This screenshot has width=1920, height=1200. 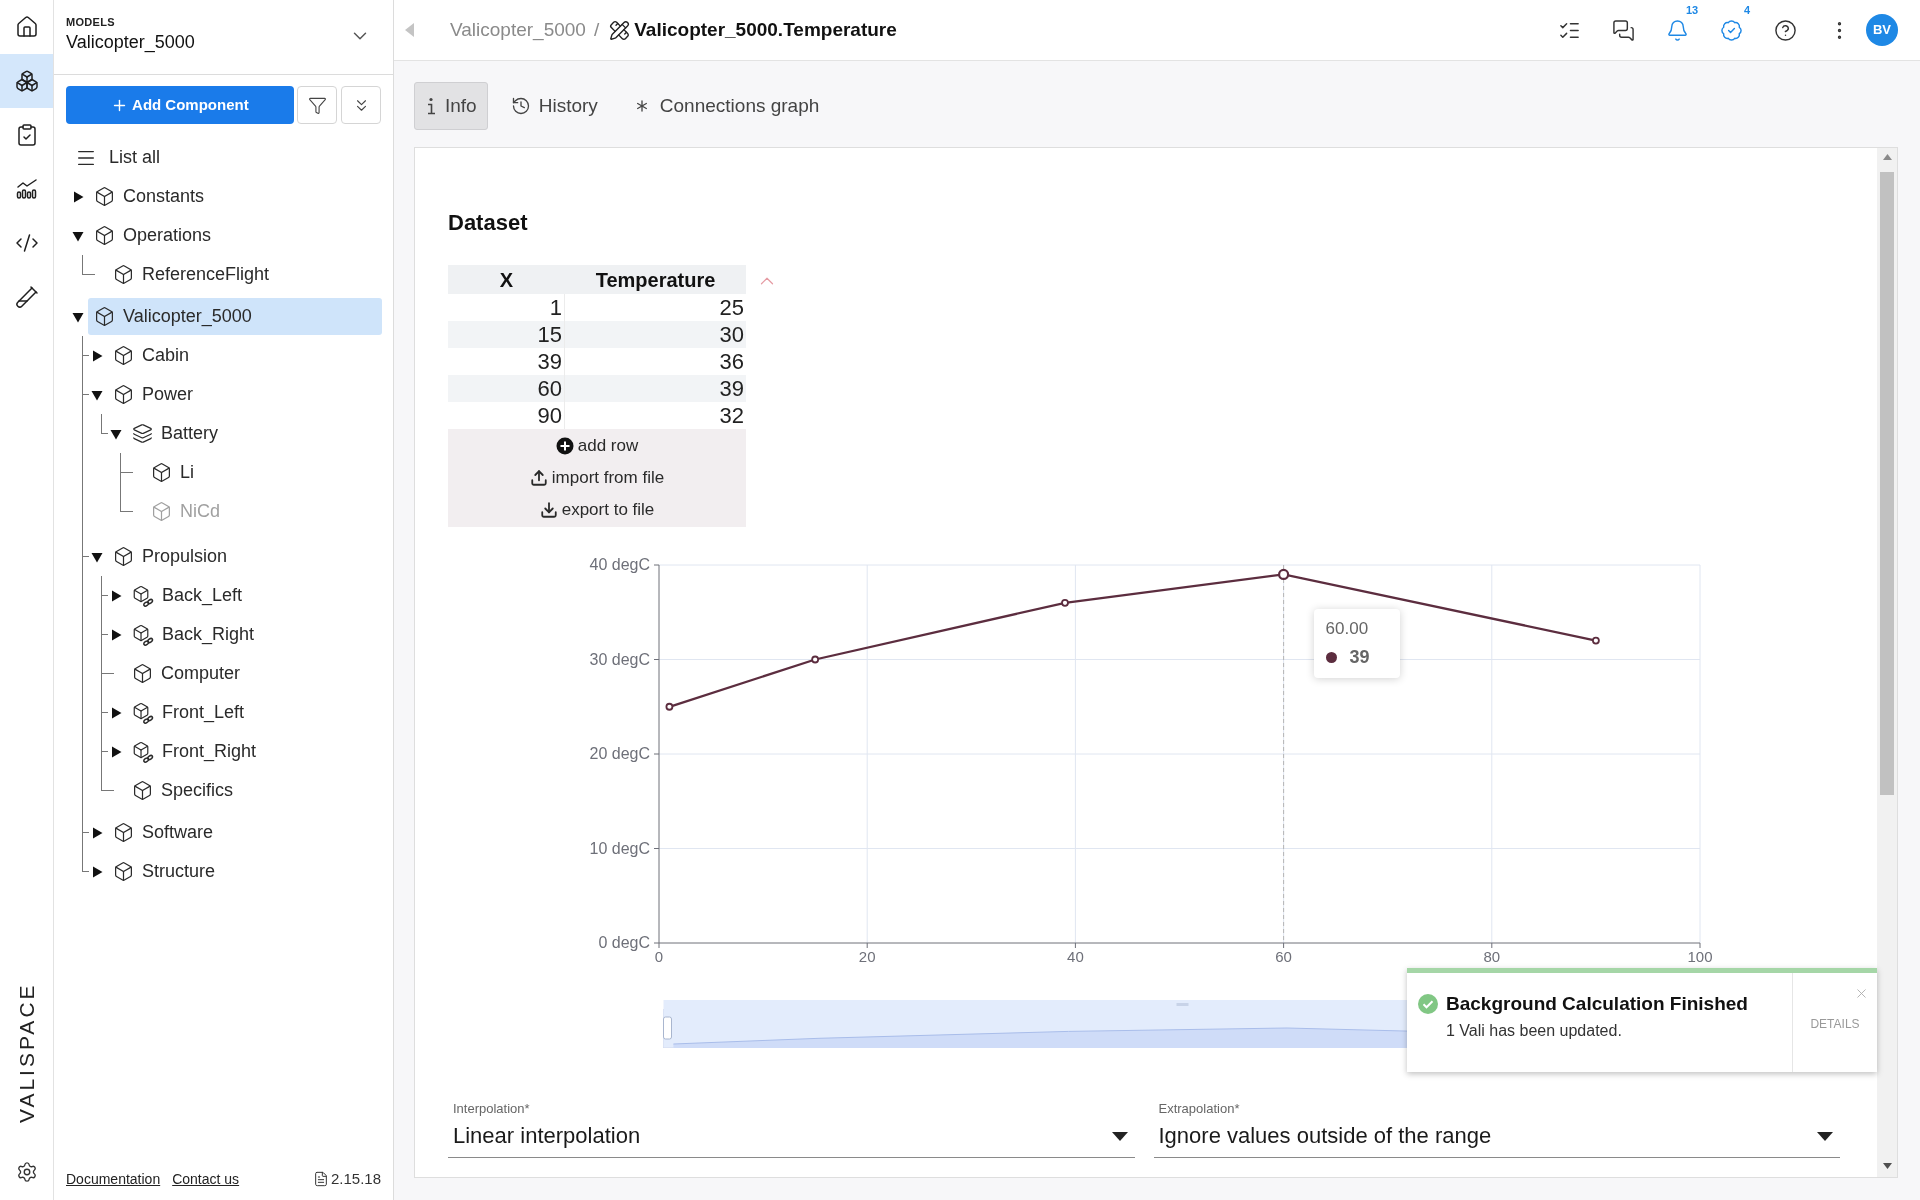 What do you see at coordinates (597, 446) in the screenshot?
I see `add-row-button: add row` at bounding box center [597, 446].